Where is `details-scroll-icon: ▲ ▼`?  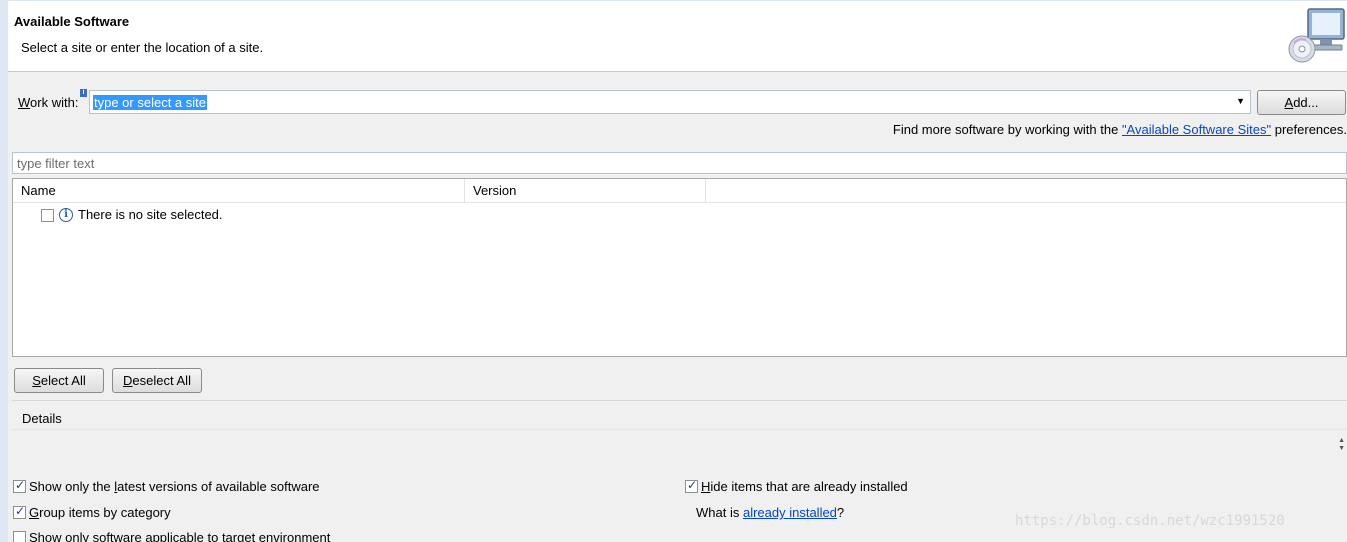 details-scroll-icon: ▲ ▼ is located at coordinates (1341, 445).